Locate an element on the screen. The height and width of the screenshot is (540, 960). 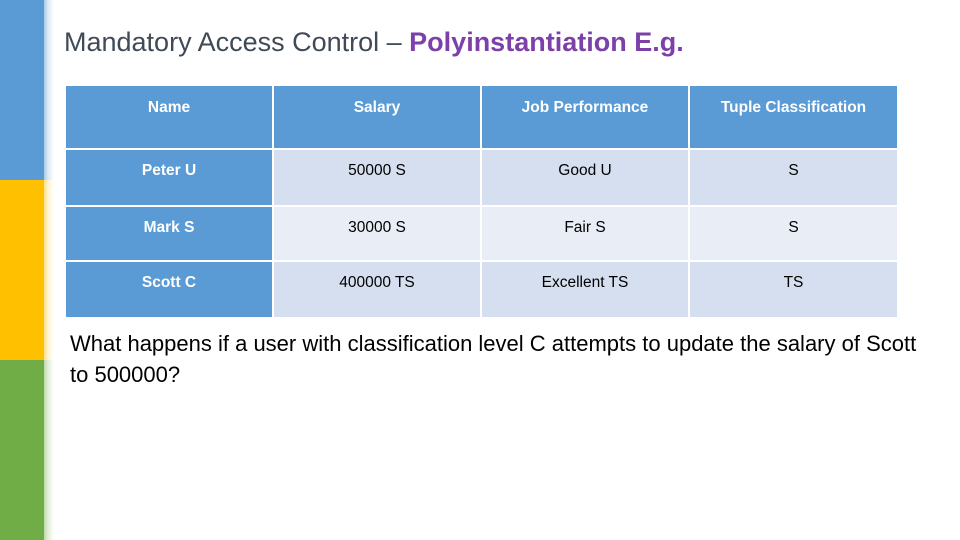
sidebar-color-bands is located at coordinates (27, 270).